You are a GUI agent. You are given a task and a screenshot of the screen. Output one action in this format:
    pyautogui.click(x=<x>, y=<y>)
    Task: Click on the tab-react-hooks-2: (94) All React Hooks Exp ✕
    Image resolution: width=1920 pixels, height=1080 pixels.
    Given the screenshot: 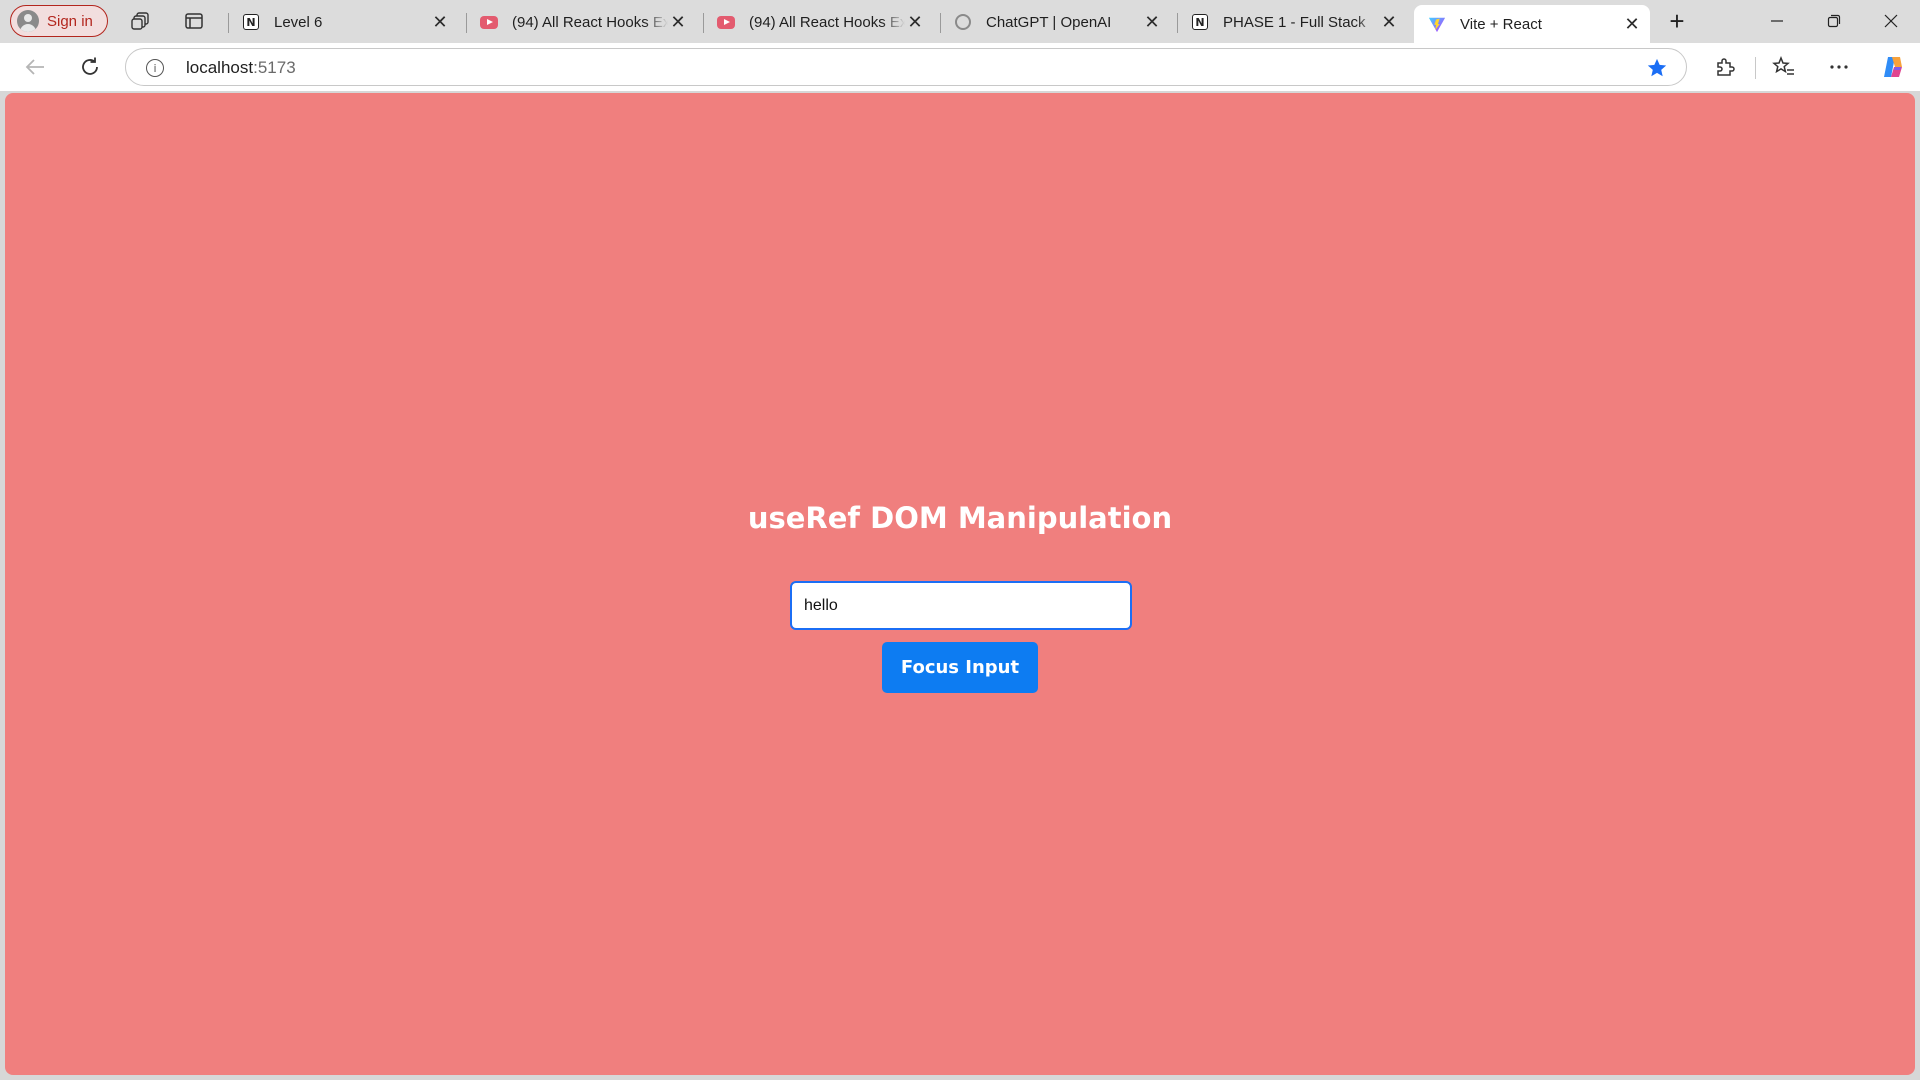 What is the action you would take?
    pyautogui.click(x=818, y=22)
    